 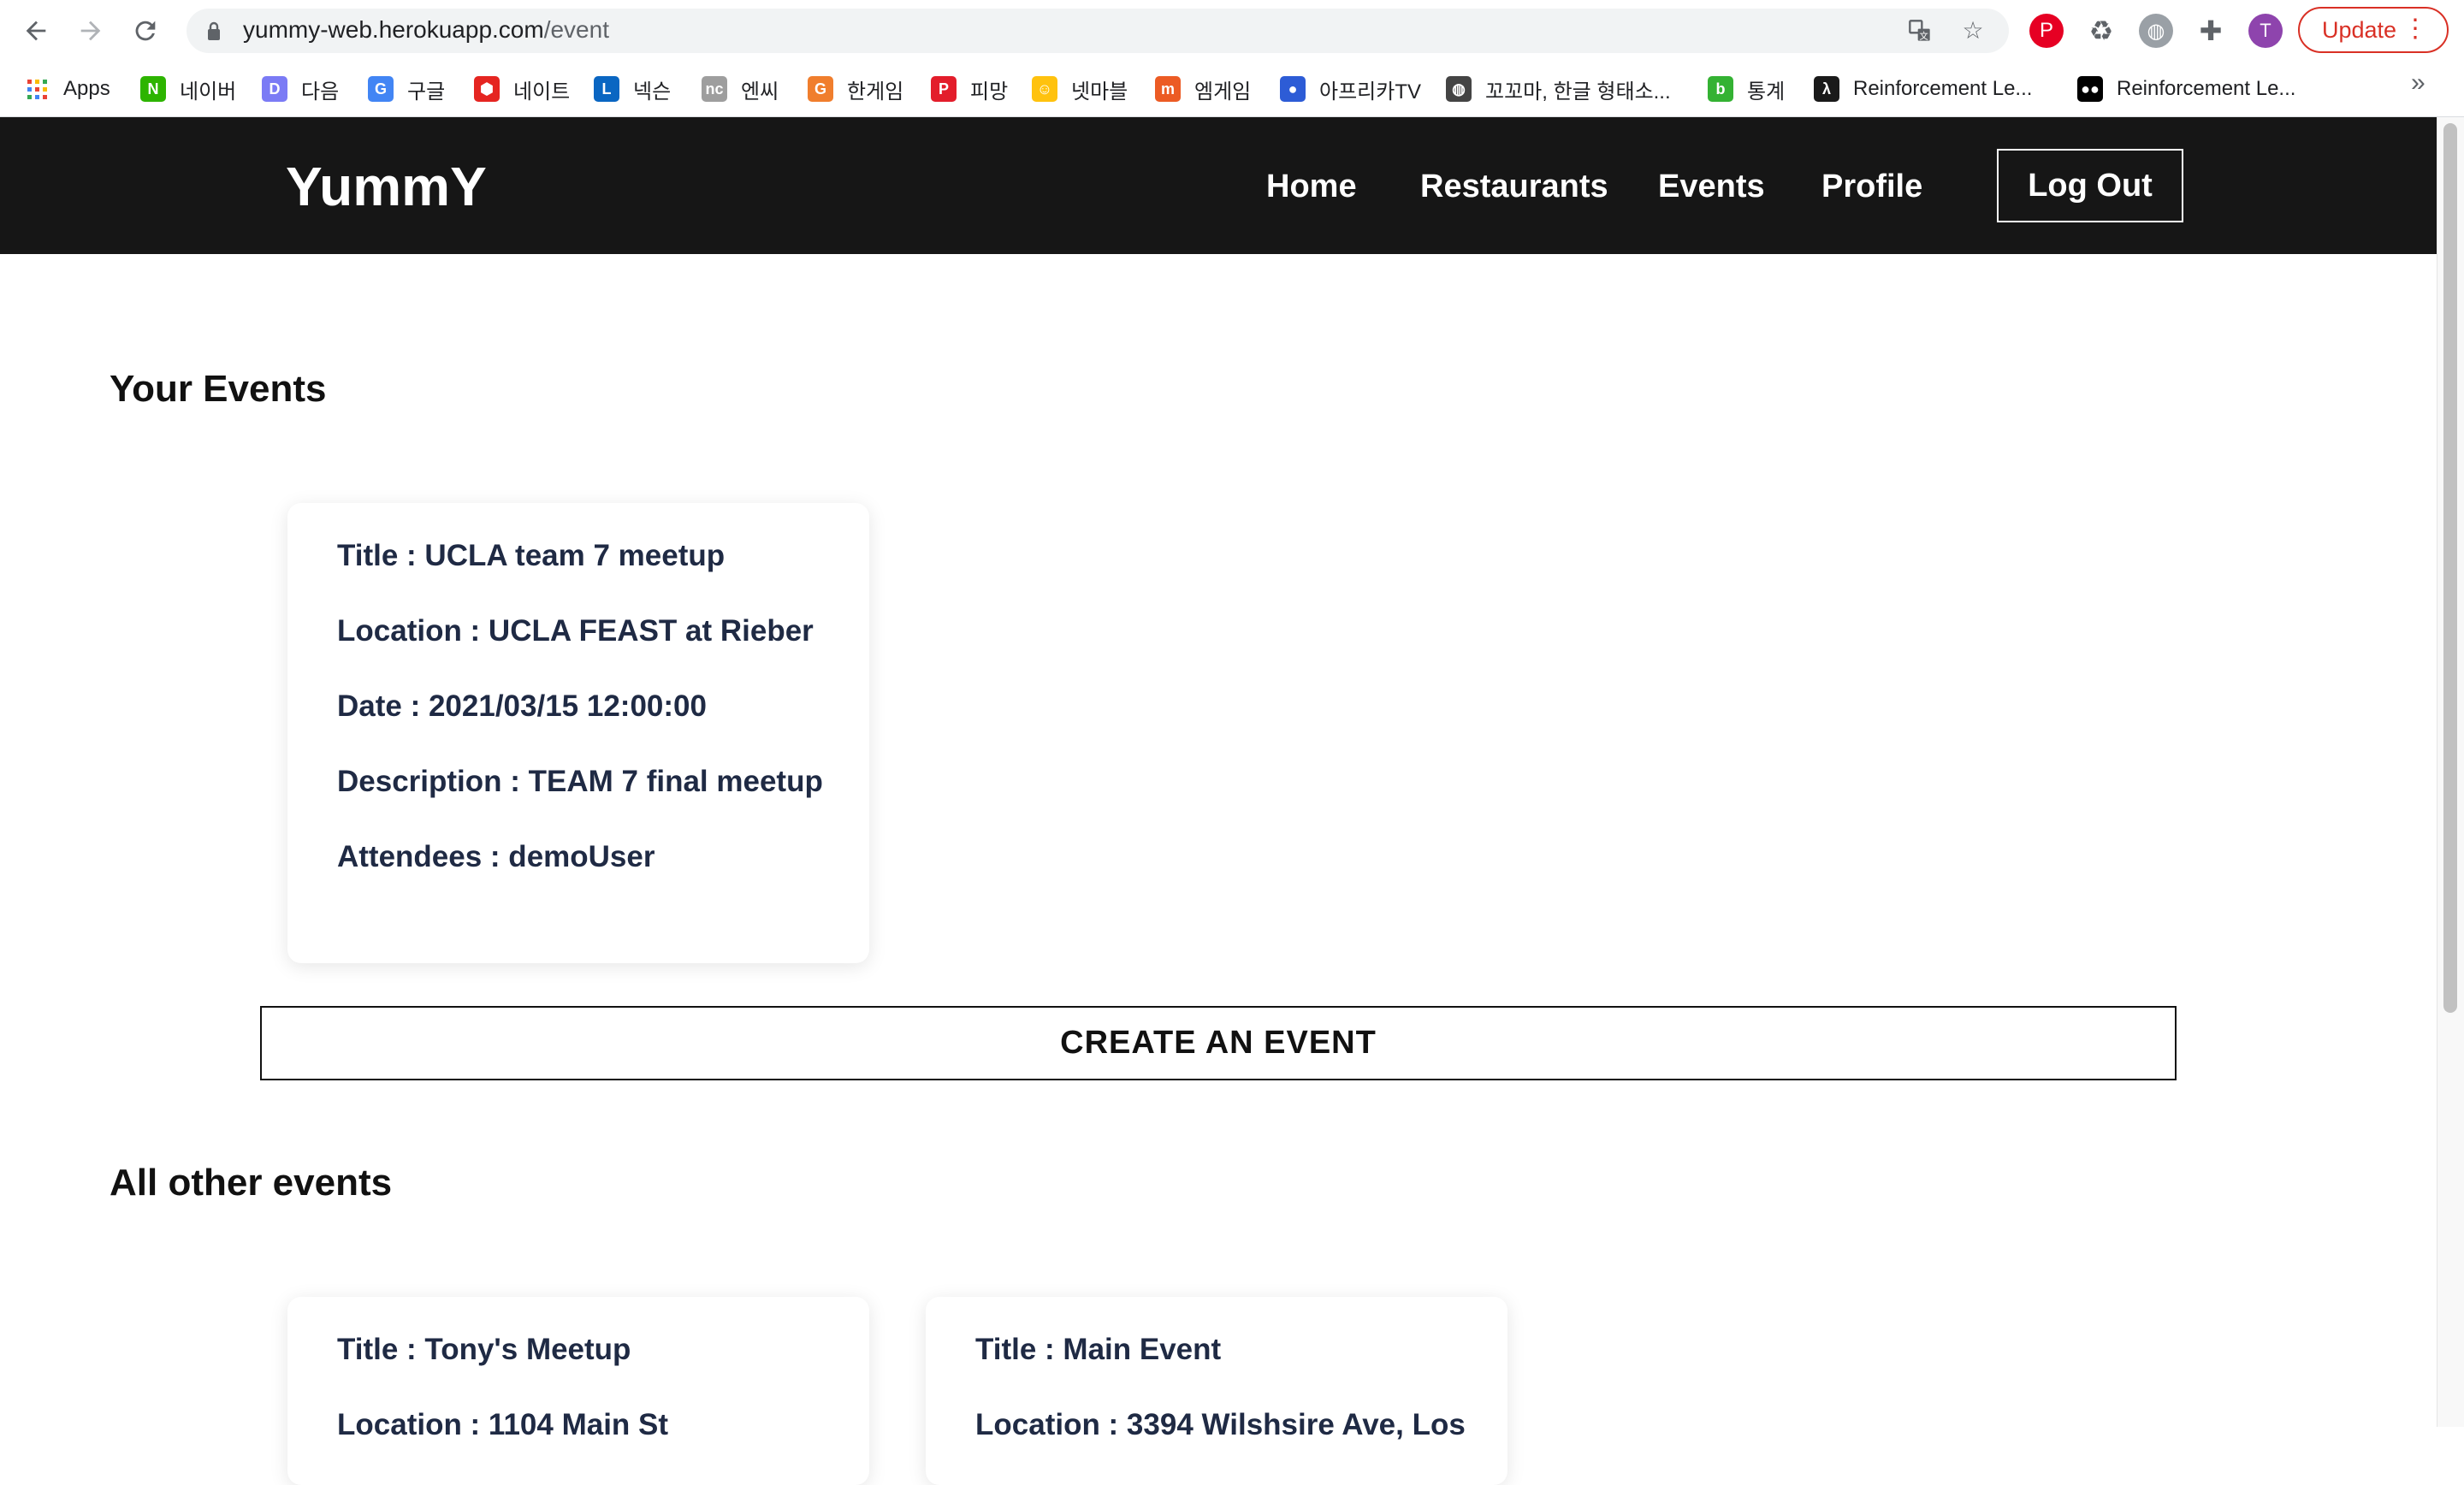 I want to click on hangame-icon: G, so click(x=820, y=89).